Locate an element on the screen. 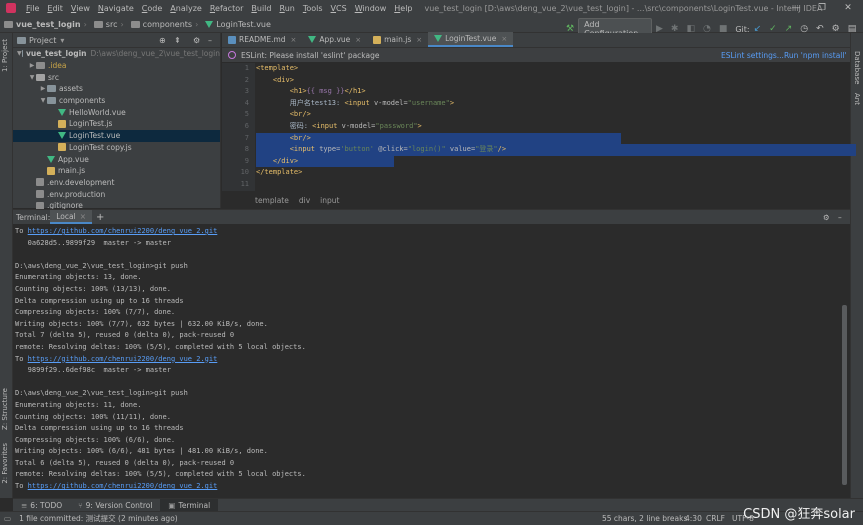 The height and width of the screenshot is (525, 863). tool-tab: ⑂ 9: Version Control is located at coordinates (115, 505).